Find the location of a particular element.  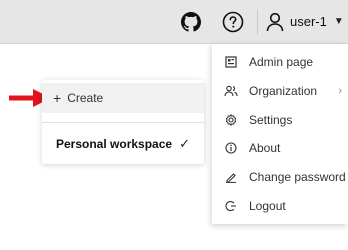

workspace-item-personal: Personal workspace ✓ is located at coordinates (123, 144).